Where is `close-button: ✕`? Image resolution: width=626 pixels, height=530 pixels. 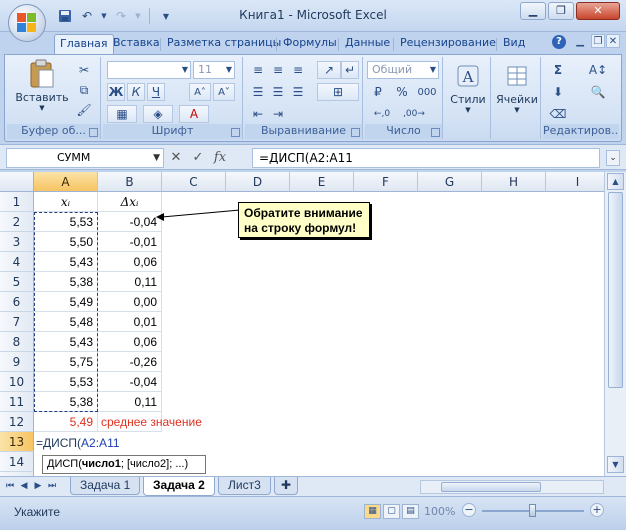
close-button: ✕ is located at coordinates (598, 11).